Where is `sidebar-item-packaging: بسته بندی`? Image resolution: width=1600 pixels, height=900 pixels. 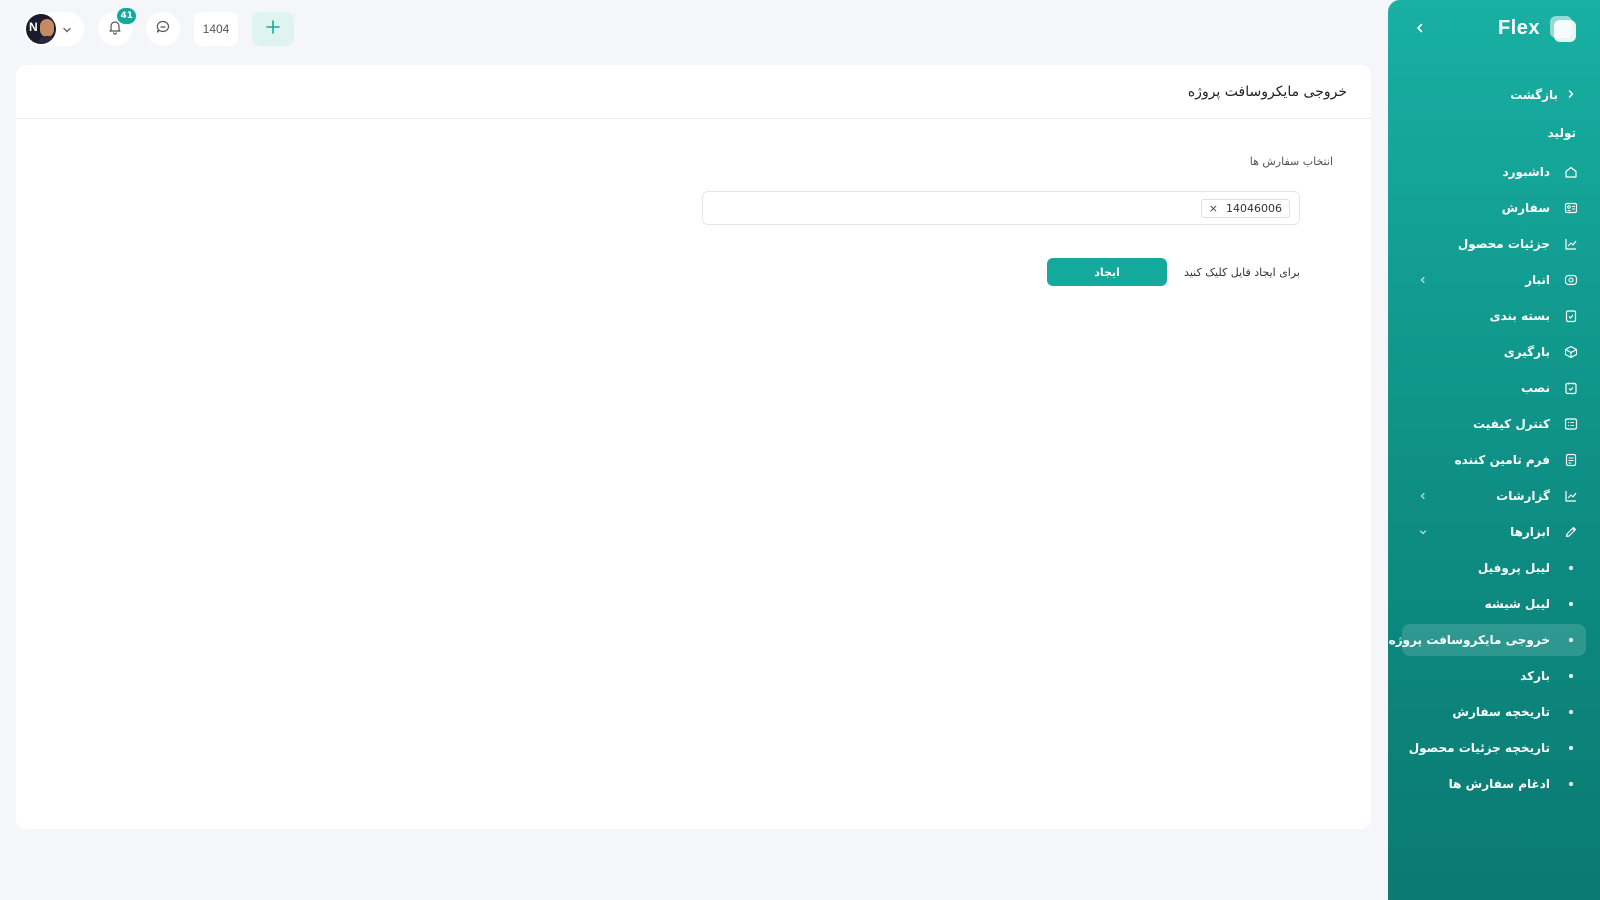 sidebar-item-packaging: بسته بندی is located at coordinates (1494, 316).